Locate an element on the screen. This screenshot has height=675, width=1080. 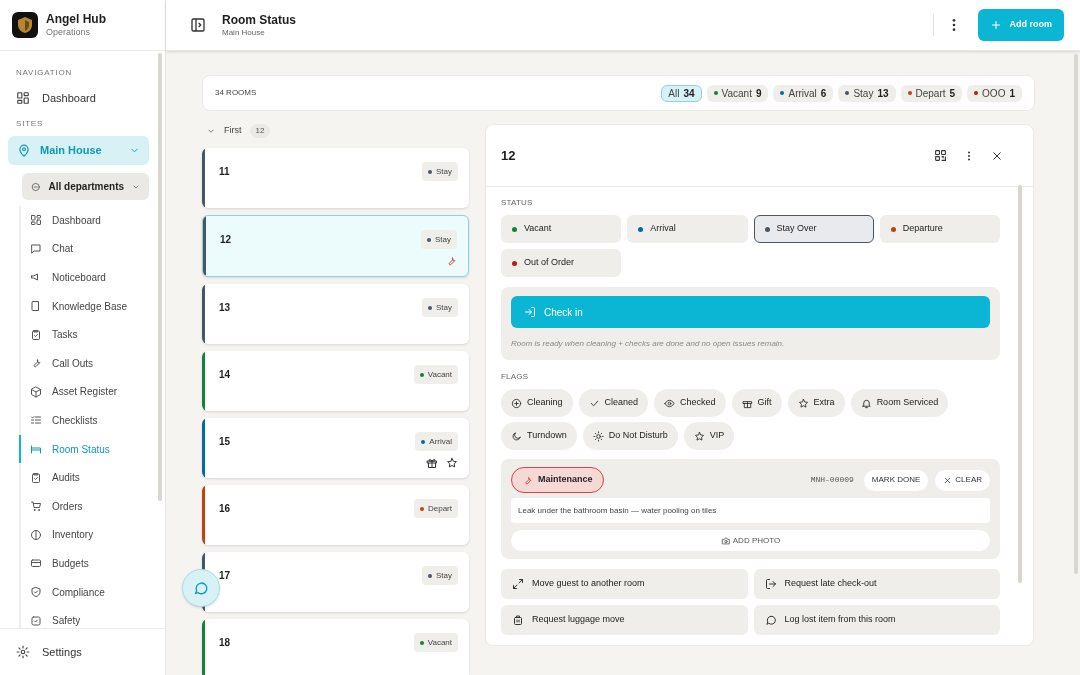
add-photo-button: ADD PHOTO is located at coordinates (750, 540).